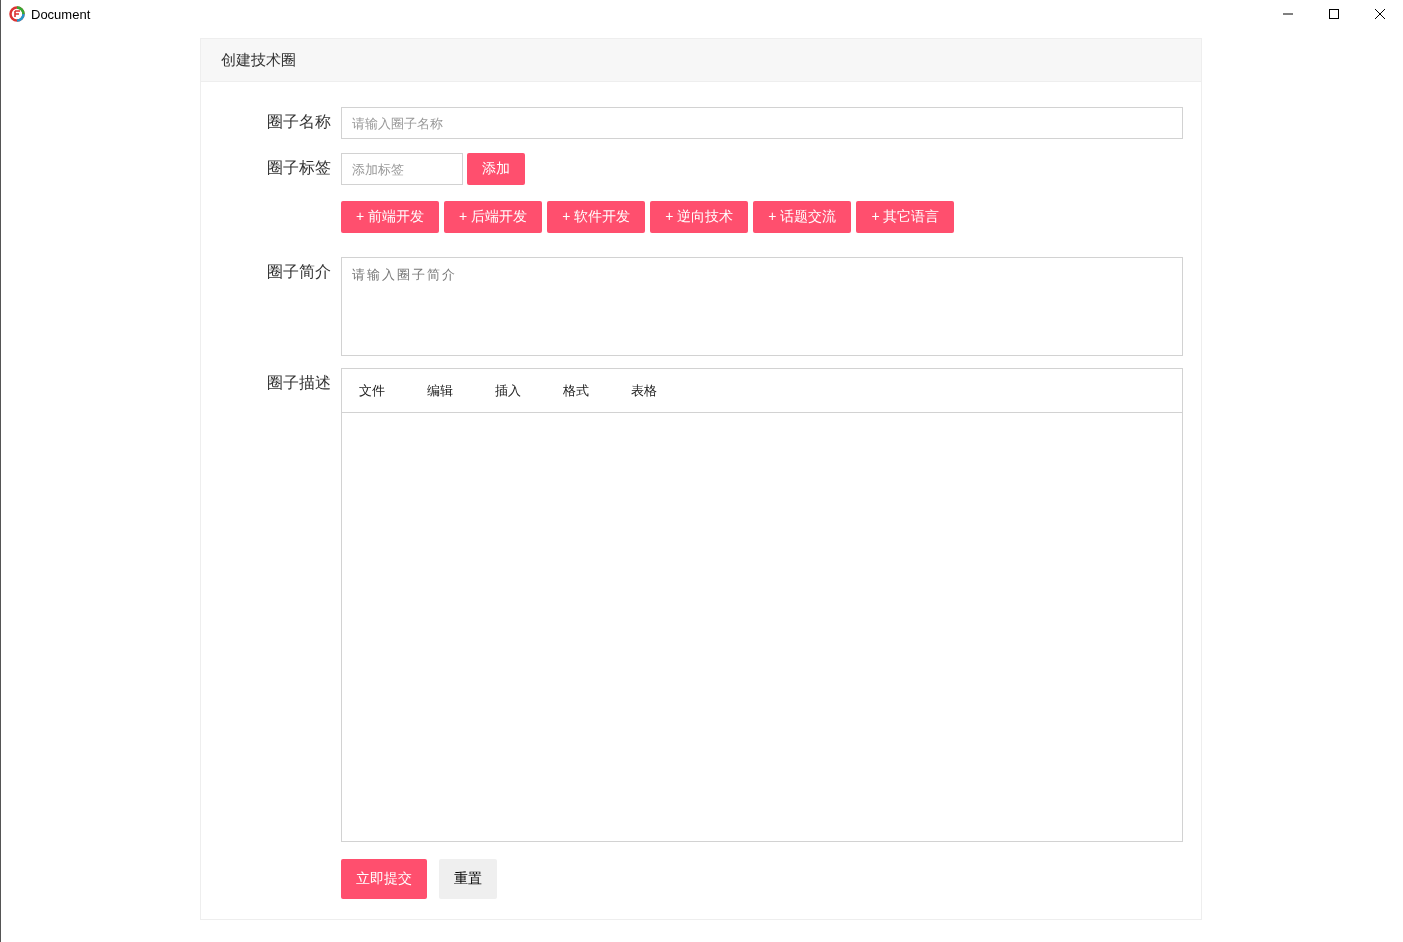  What do you see at coordinates (390, 217) in the screenshot?
I see `tag-button: + 前端开发` at bounding box center [390, 217].